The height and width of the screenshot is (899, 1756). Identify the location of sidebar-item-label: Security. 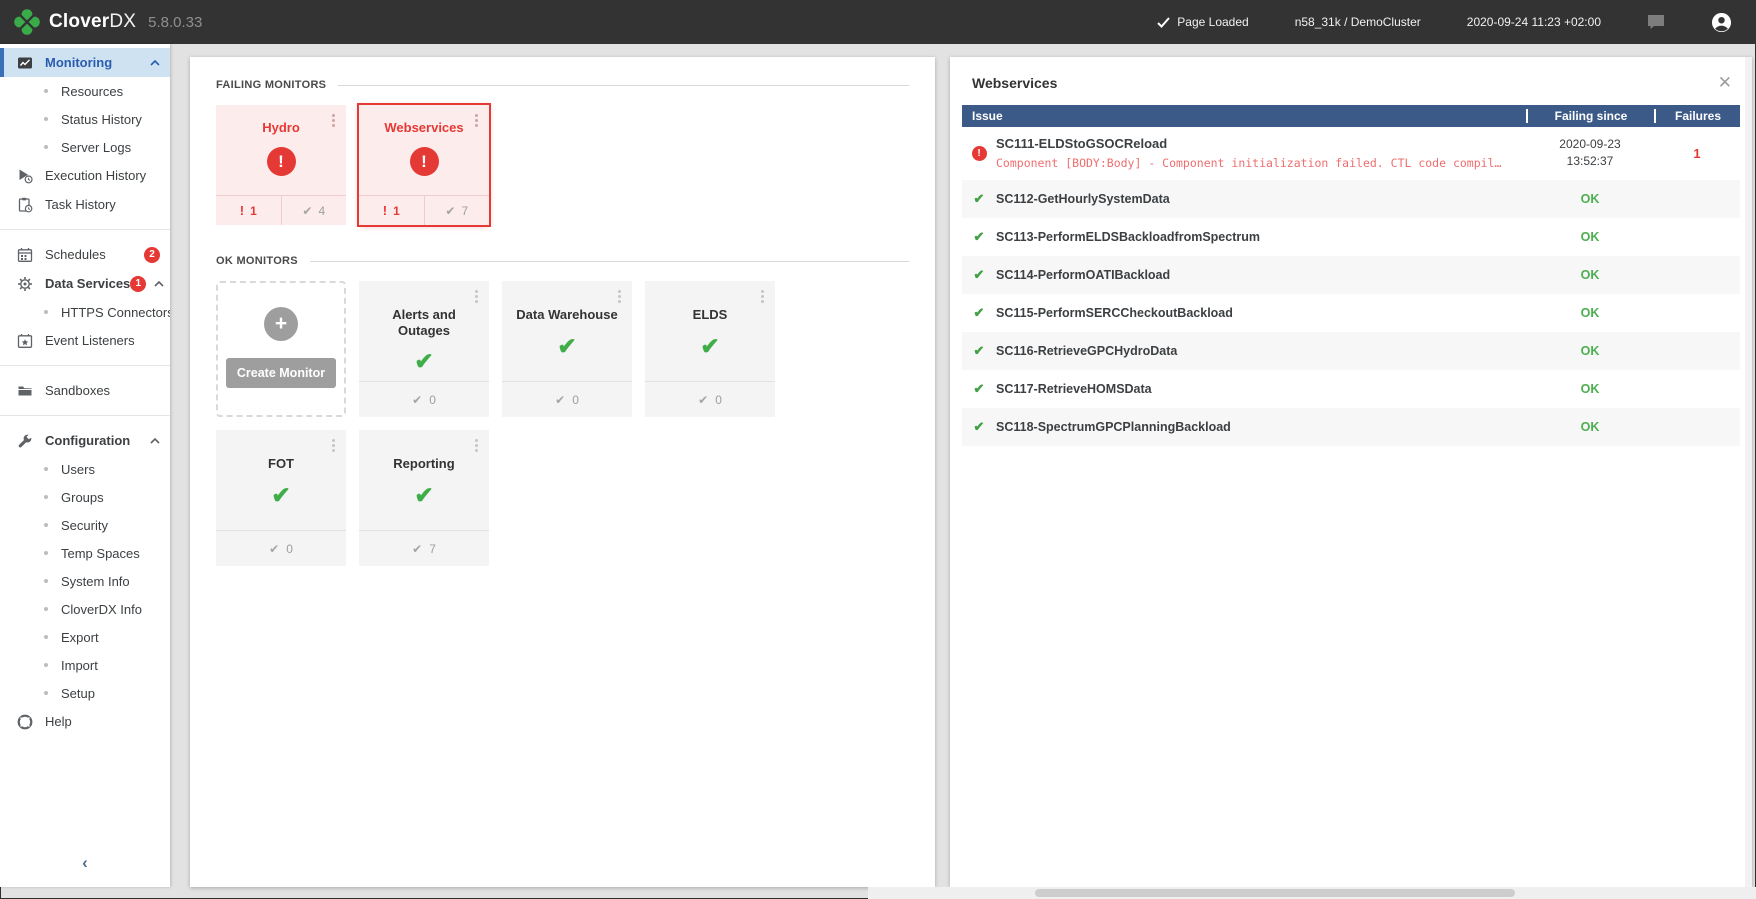
(84, 525).